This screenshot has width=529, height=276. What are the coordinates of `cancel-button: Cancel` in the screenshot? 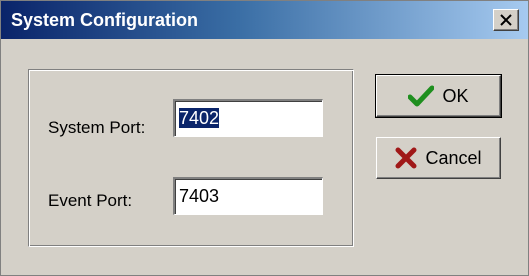 It's located at (438, 158).